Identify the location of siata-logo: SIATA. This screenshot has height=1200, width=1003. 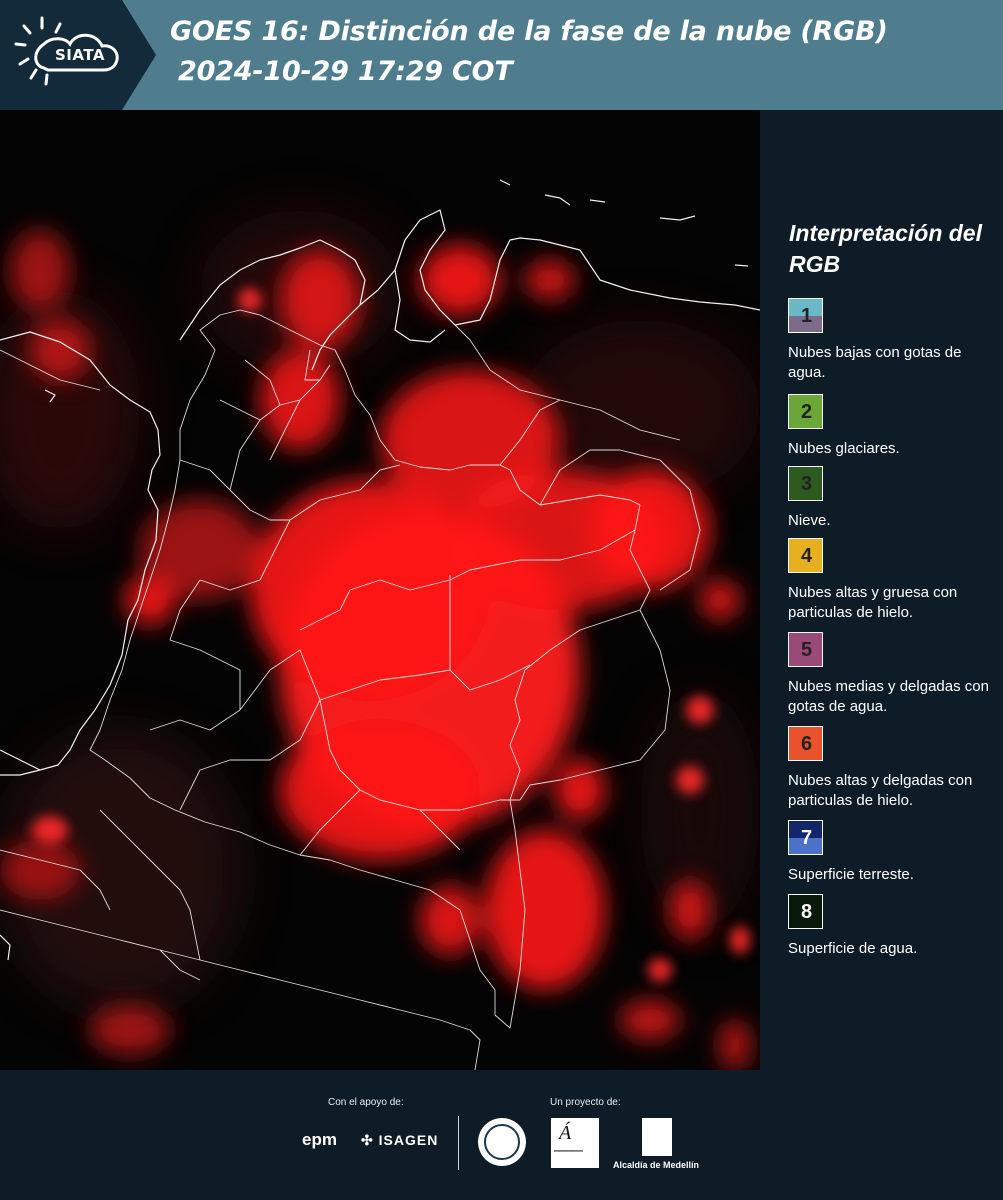
(78, 55).